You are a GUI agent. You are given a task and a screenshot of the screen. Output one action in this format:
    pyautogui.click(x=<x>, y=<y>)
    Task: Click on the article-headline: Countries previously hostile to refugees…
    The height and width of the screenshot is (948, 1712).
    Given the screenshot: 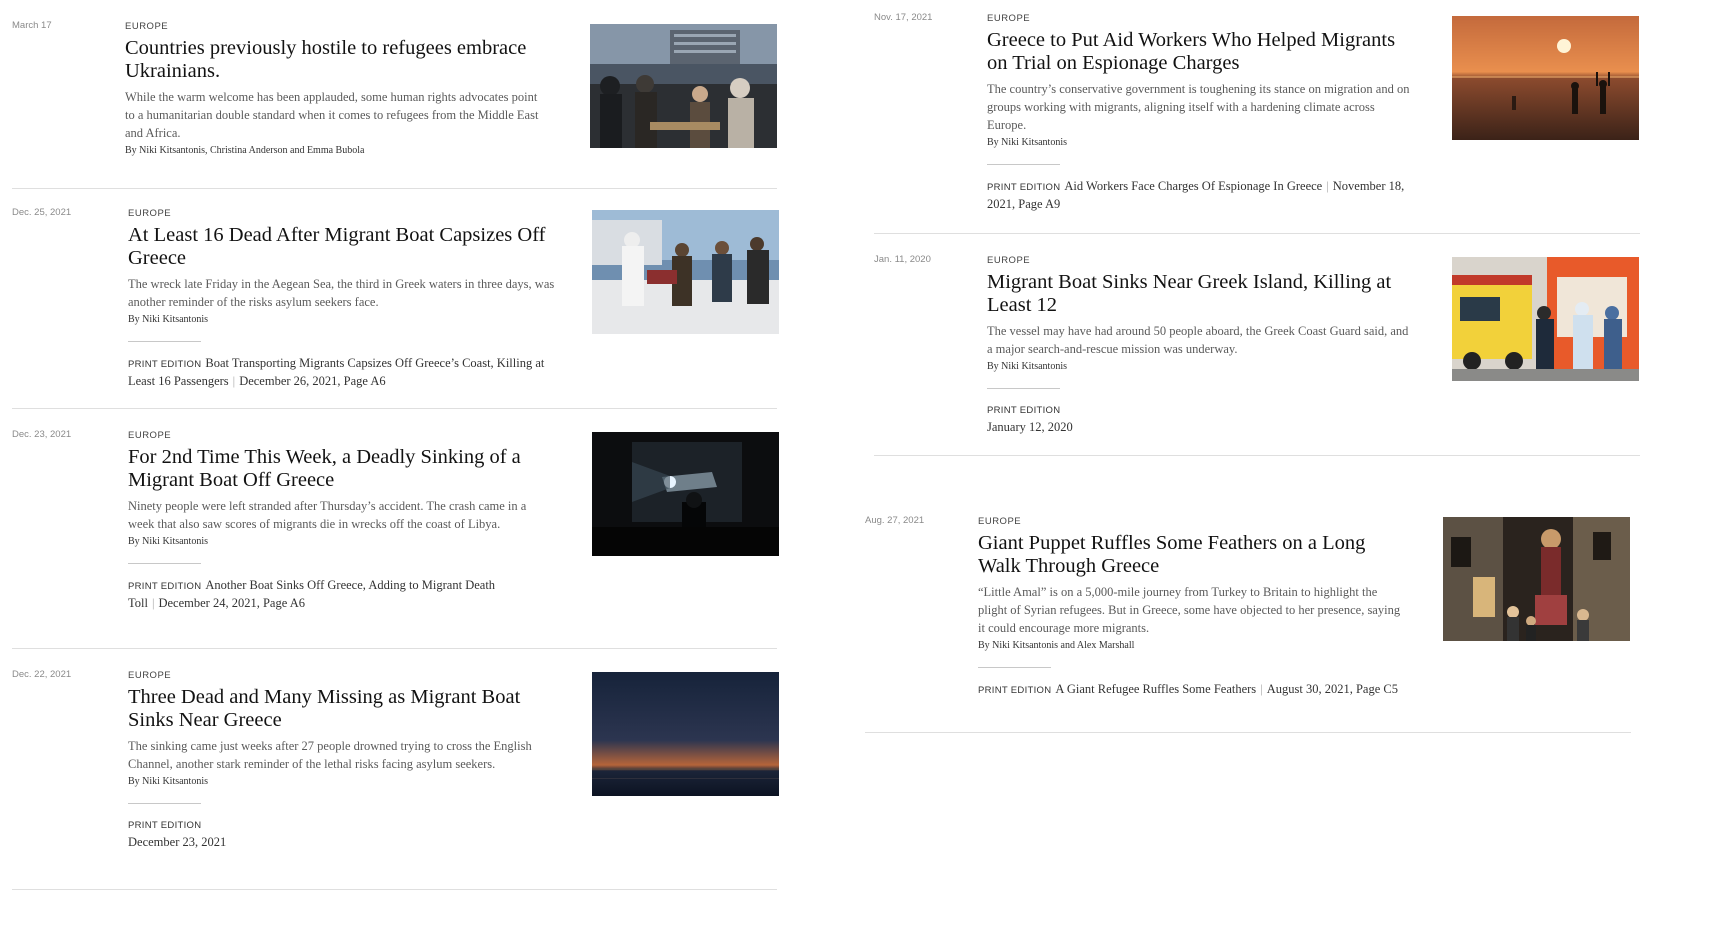 What is the action you would take?
    pyautogui.click(x=335, y=60)
    